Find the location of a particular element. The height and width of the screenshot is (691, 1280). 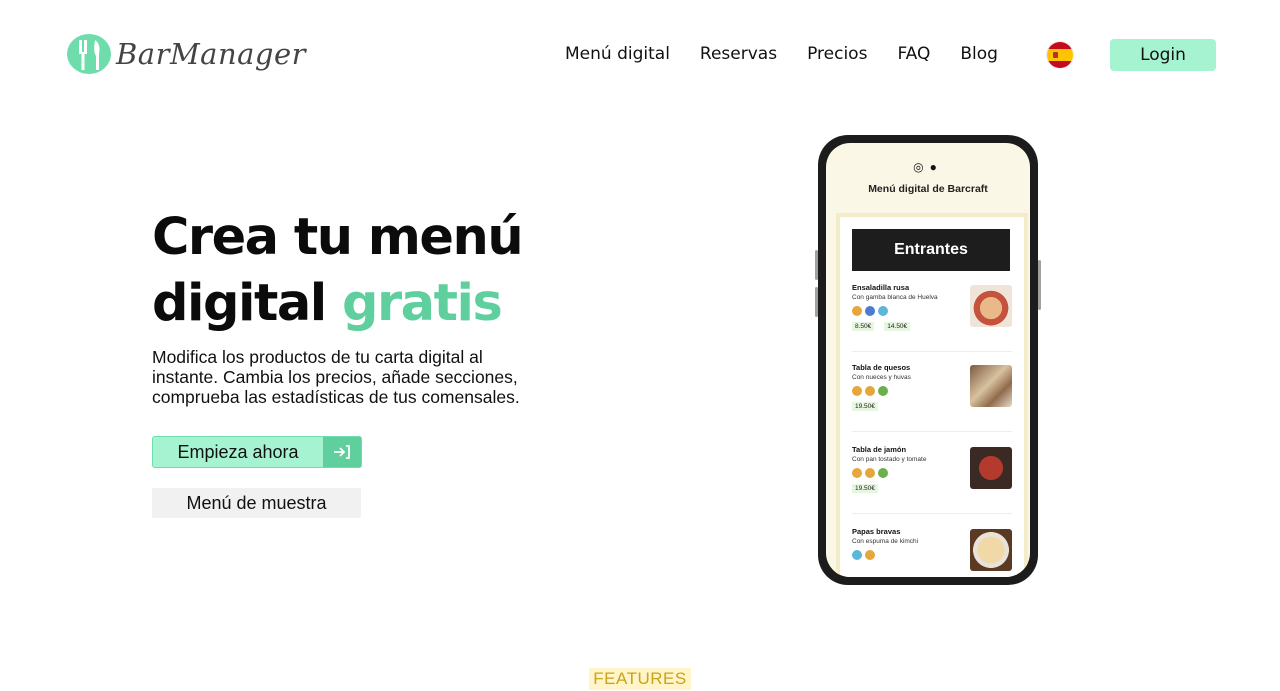

sample-menu-button: Menú de muestra is located at coordinates (256, 503).